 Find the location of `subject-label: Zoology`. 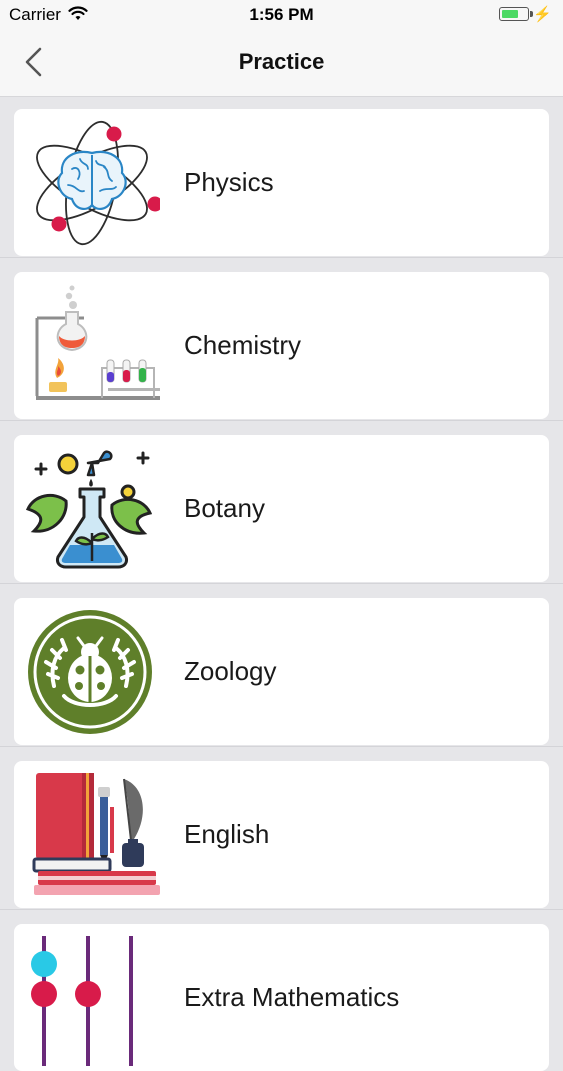

subject-label: Zoology is located at coordinates (230, 671).